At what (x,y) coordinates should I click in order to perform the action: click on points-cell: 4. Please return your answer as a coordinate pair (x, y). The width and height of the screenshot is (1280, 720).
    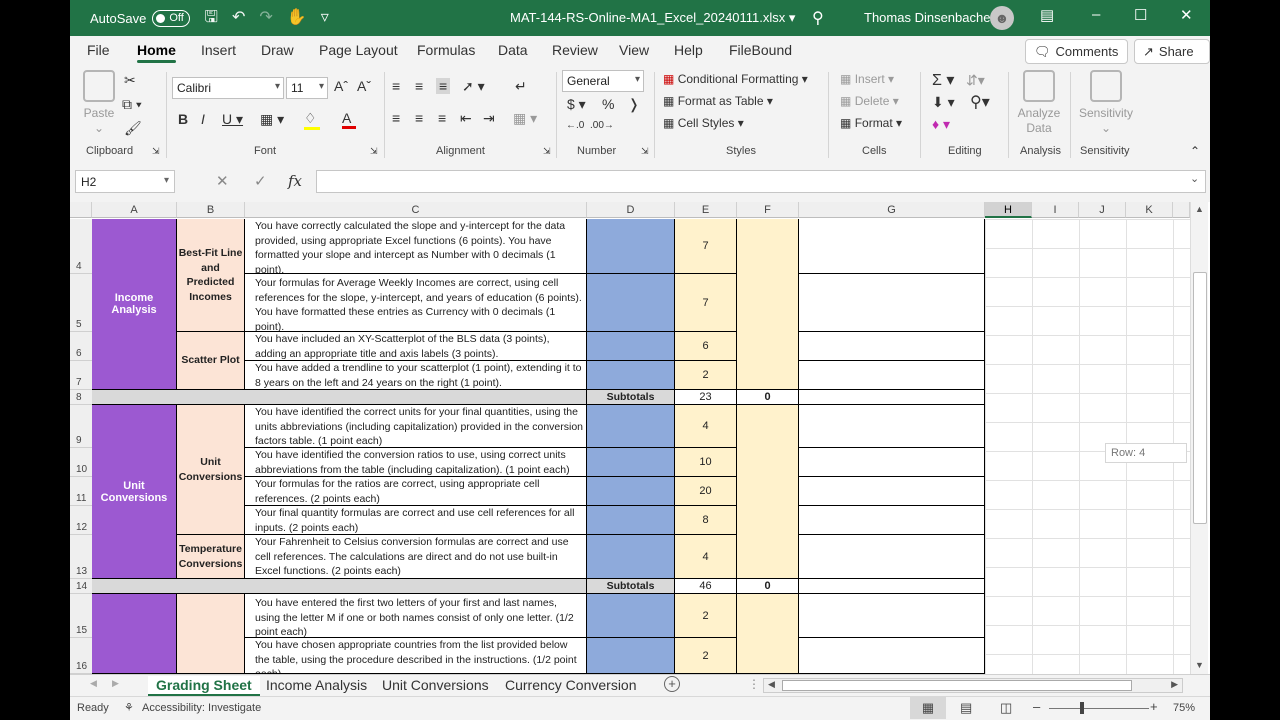
    Looking at the image, I should click on (706, 557).